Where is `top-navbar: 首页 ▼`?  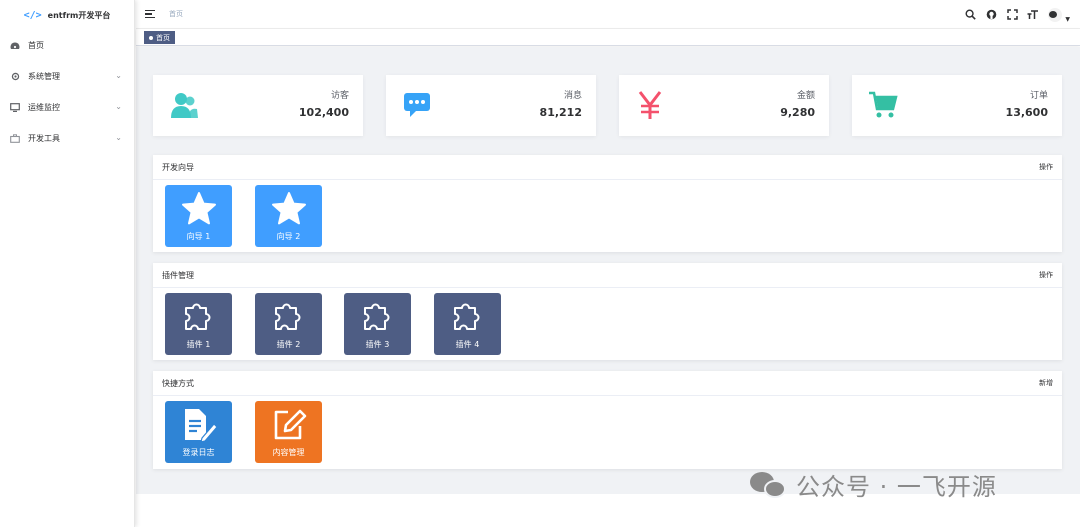
top-navbar: 首页 ▼ is located at coordinates (608, 14).